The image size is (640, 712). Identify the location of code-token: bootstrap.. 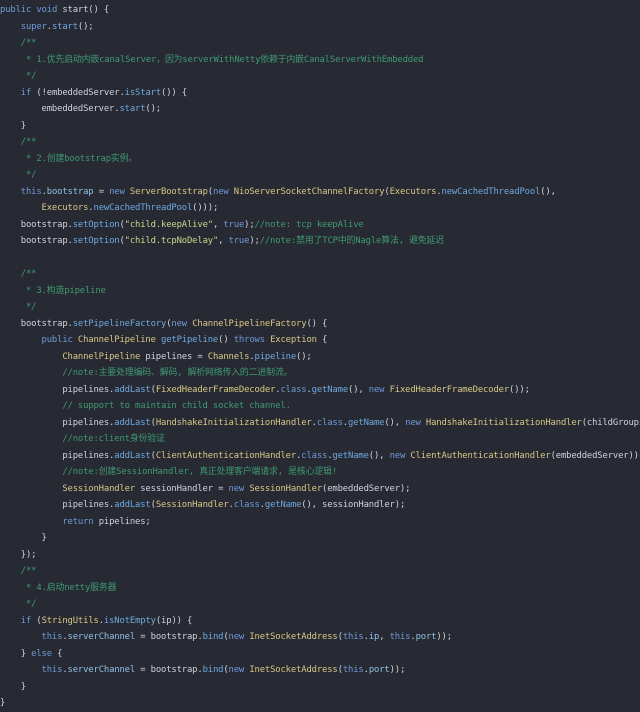
(36, 241).